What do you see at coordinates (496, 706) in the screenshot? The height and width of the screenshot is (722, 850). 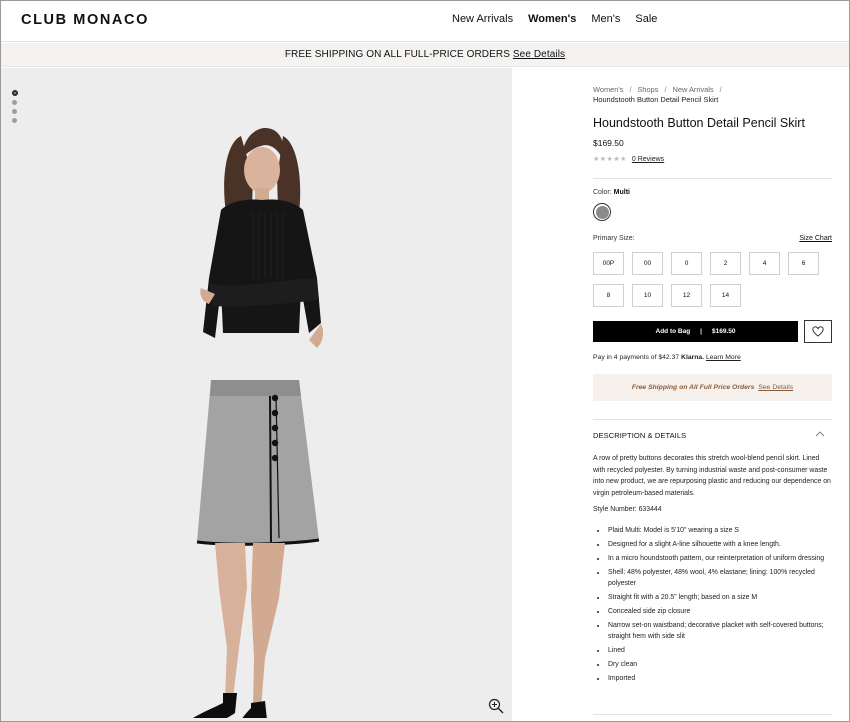 I see `zoom-icon` at bounding box center [496, 706].